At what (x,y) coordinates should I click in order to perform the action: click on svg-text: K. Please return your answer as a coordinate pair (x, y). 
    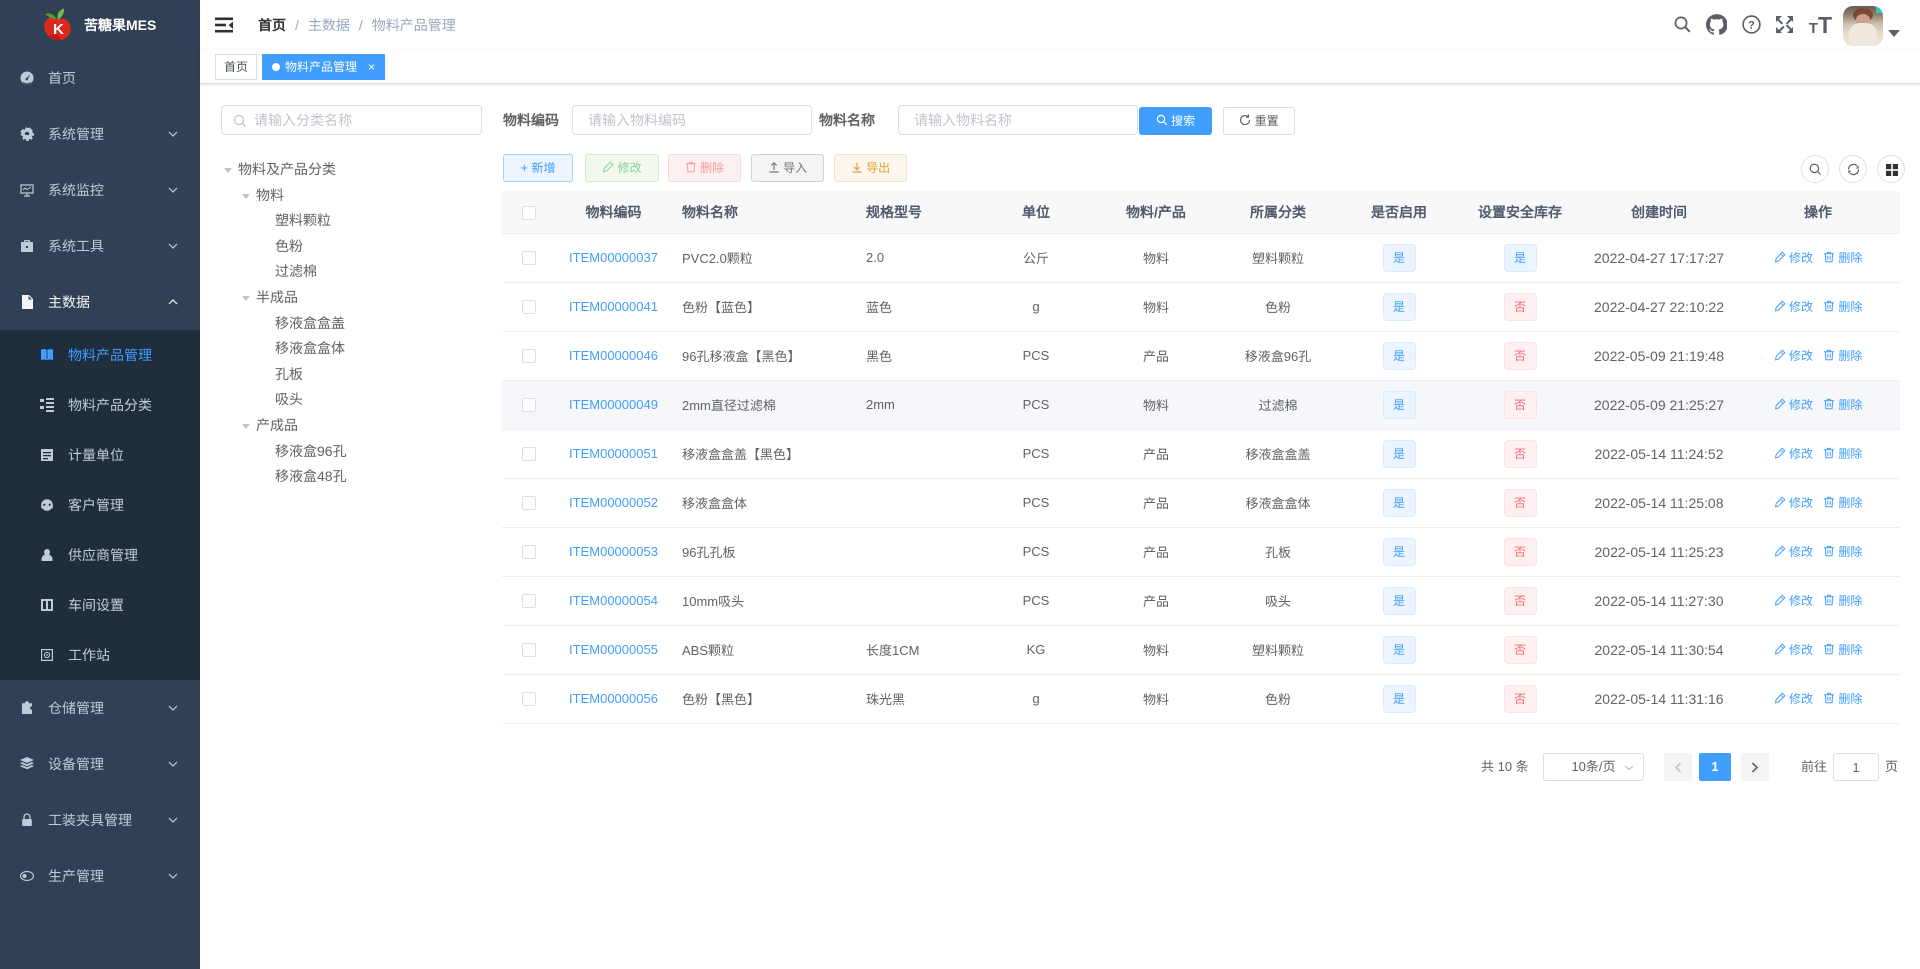
    Looking at the image, I should click on (58, 29).